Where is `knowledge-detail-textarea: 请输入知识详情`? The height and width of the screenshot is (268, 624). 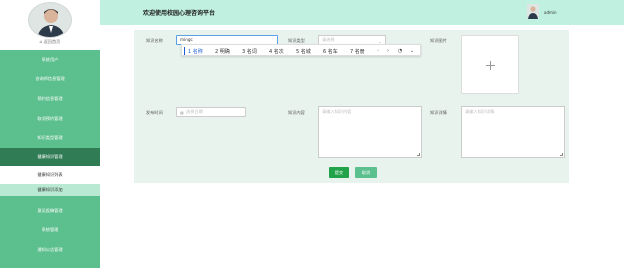 knowledge-detail-textarea: 请输入知识详情 is located at coordinates (513, 132).